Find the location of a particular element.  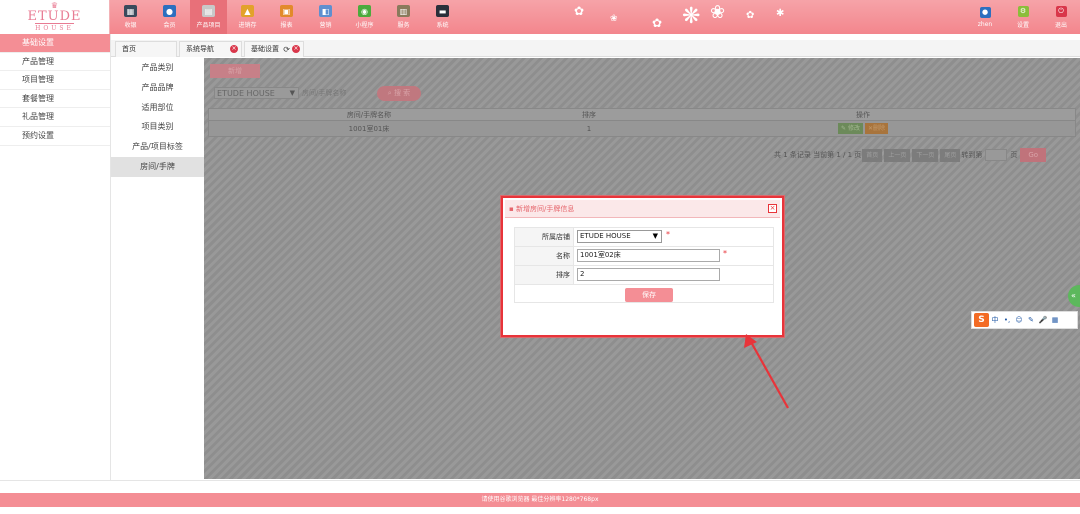

sidebar-item-5: 预约设置 is located at coordinates (55, 136).